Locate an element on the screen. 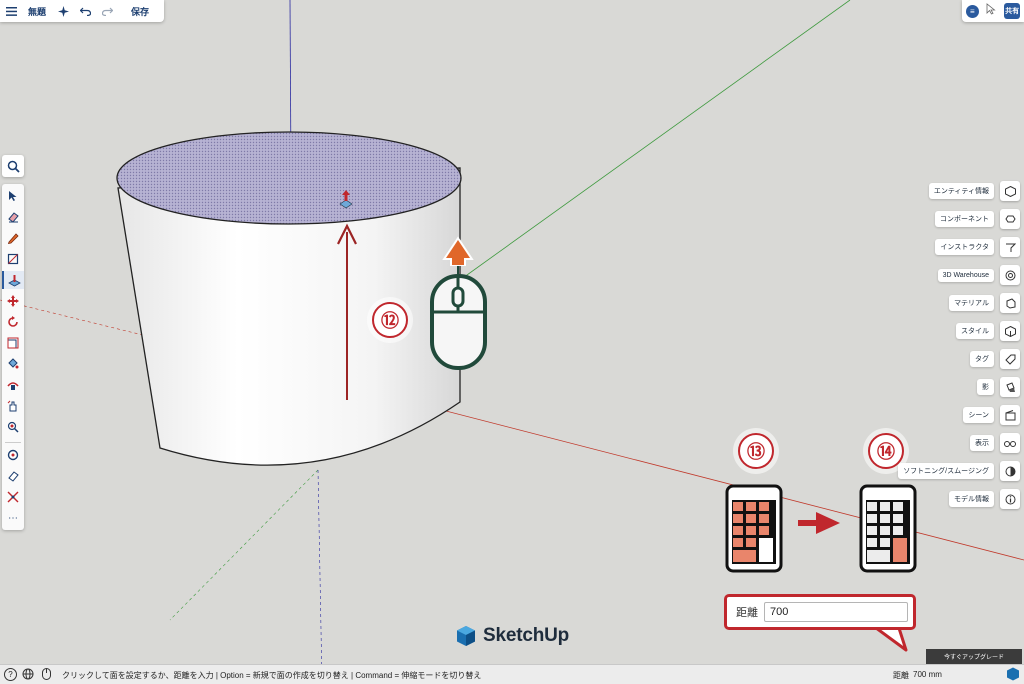 Image resolution: width=1024 pixels, height=684 pixels. component-icon is located at coordinates (1010, 219).